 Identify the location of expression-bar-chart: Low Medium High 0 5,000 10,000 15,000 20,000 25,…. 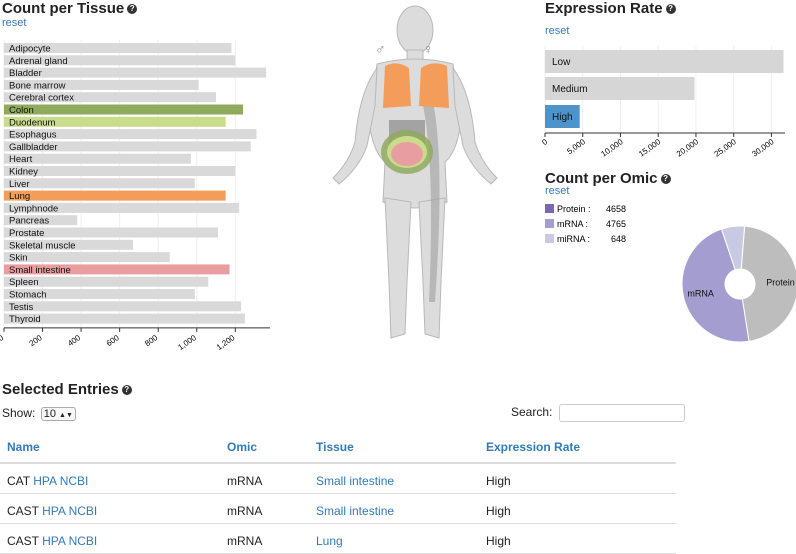
(662, 102).